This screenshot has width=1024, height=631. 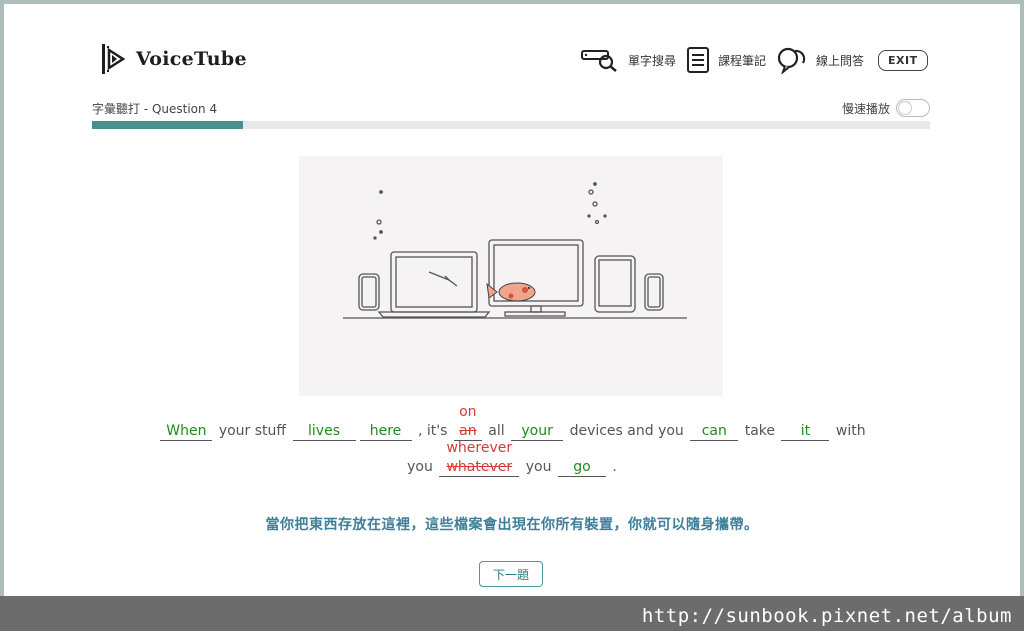 What do you see at coordinates (511, 574) in the screenshot?
I see `next-question-button: 下一題` at bounding box center [511, 574].